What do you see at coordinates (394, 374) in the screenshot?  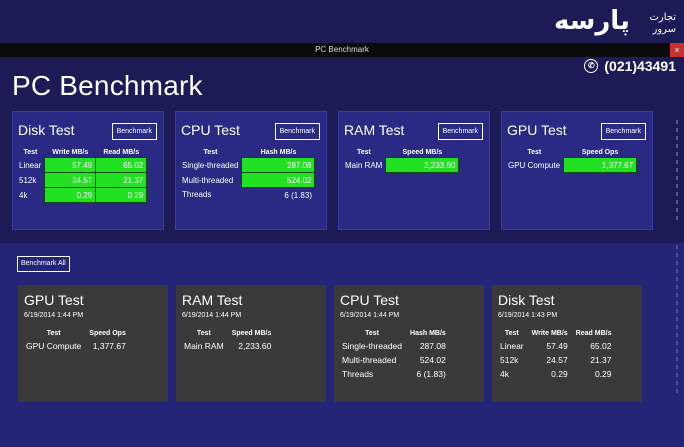 I see `table-row: Threads 6 (1.83)` at bounding box center [394, 374].